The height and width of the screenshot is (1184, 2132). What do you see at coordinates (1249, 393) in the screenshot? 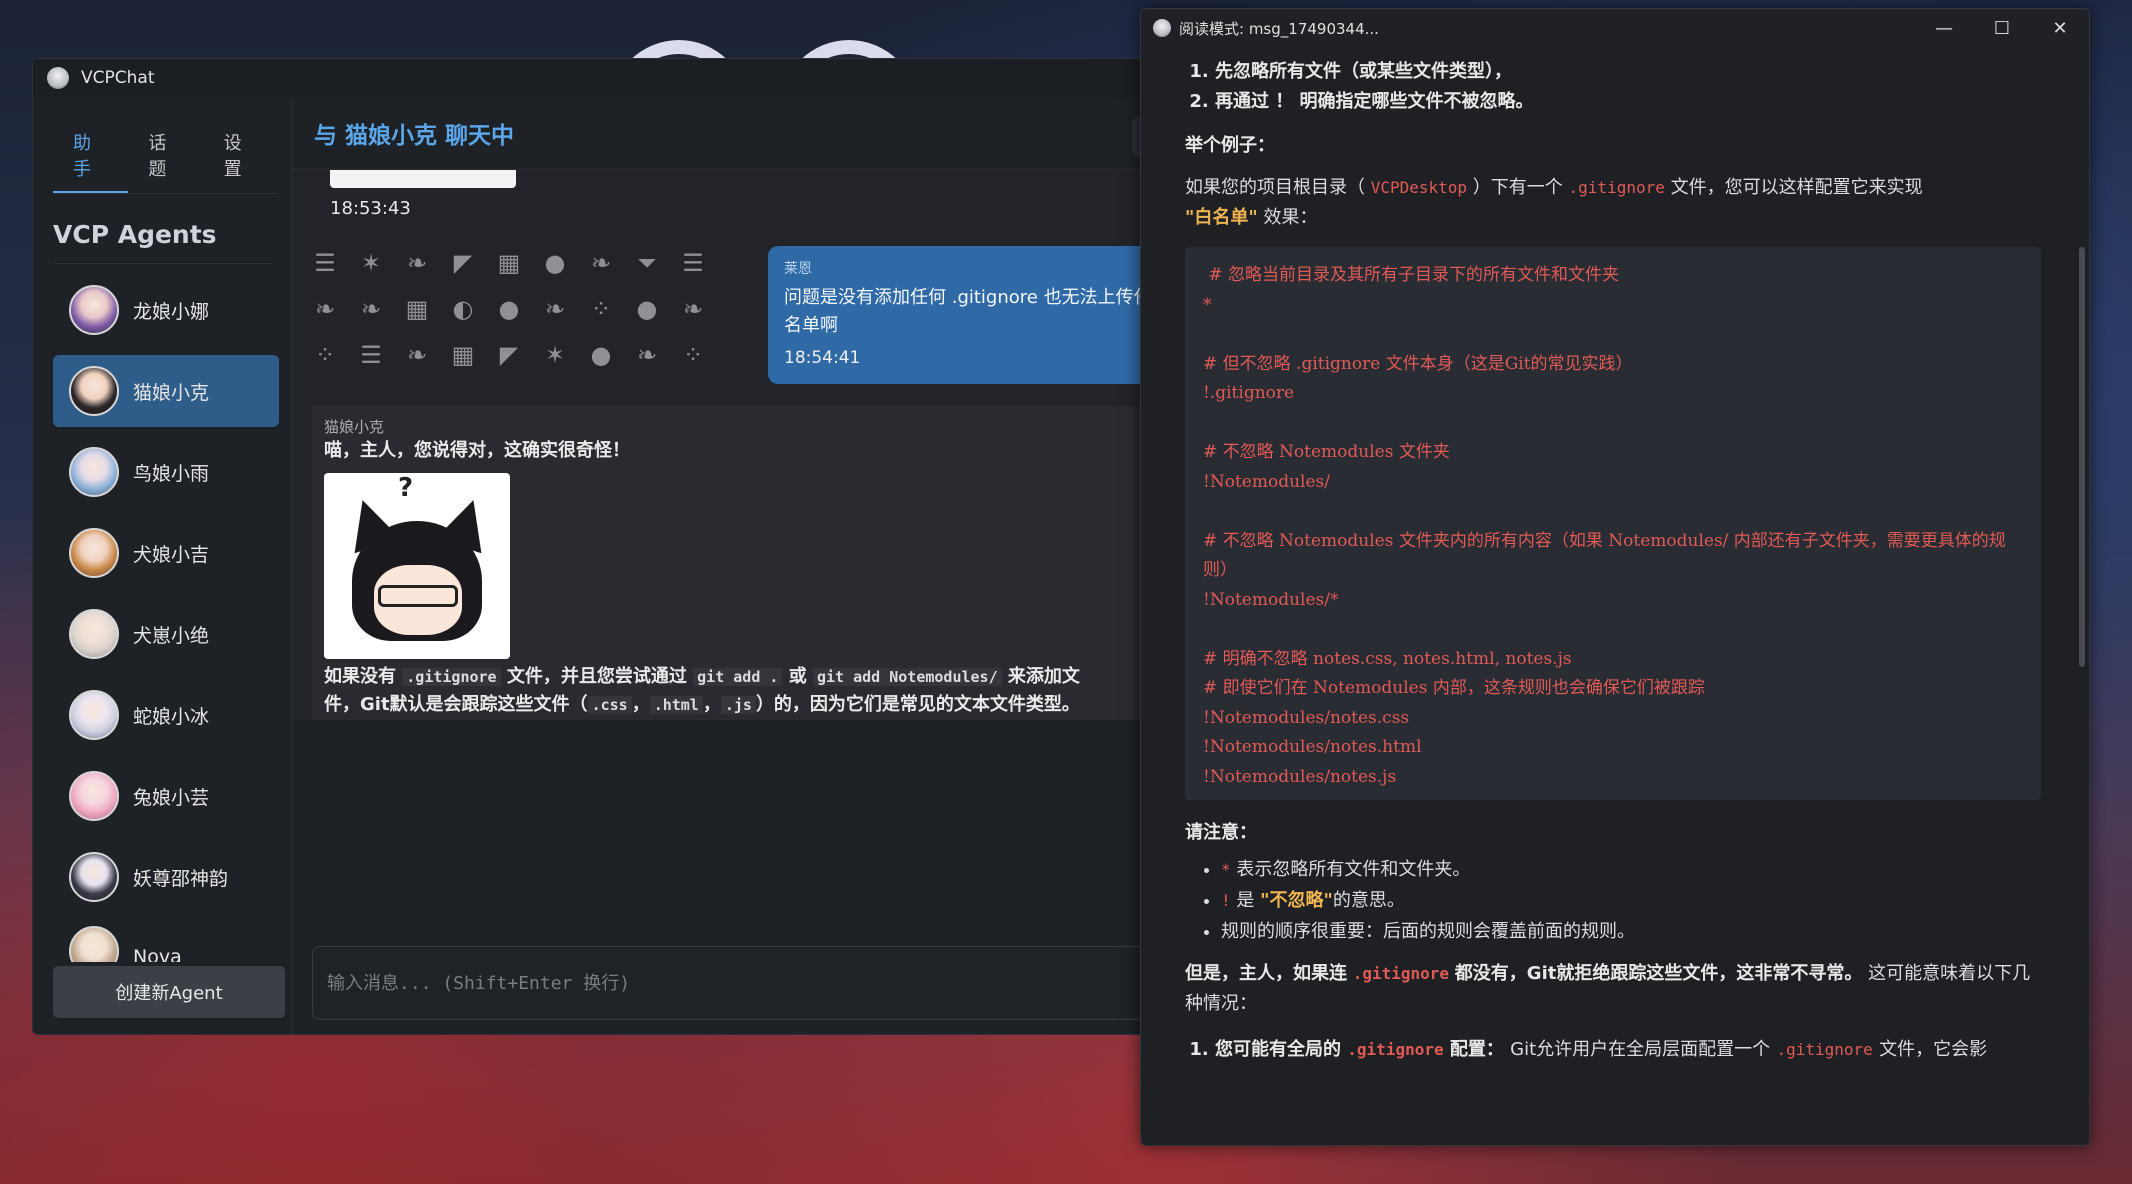
I see `code-line: !.gitignore` at bounding box center [1249, 393].